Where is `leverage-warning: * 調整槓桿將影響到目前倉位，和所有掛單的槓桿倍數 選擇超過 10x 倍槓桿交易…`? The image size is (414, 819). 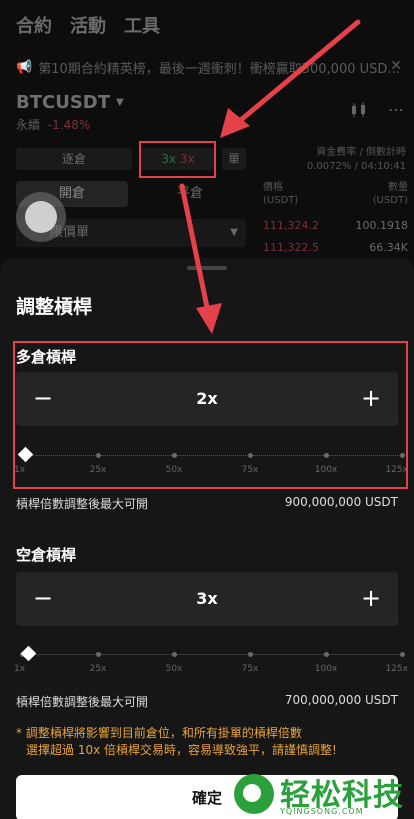
leverage-warning: * 調整槓桿將影響到目前倉位，和所有掛單的槓桿倍數 選擇超過 10x 倍槓桿交易… is located at coordinates (207, 742).